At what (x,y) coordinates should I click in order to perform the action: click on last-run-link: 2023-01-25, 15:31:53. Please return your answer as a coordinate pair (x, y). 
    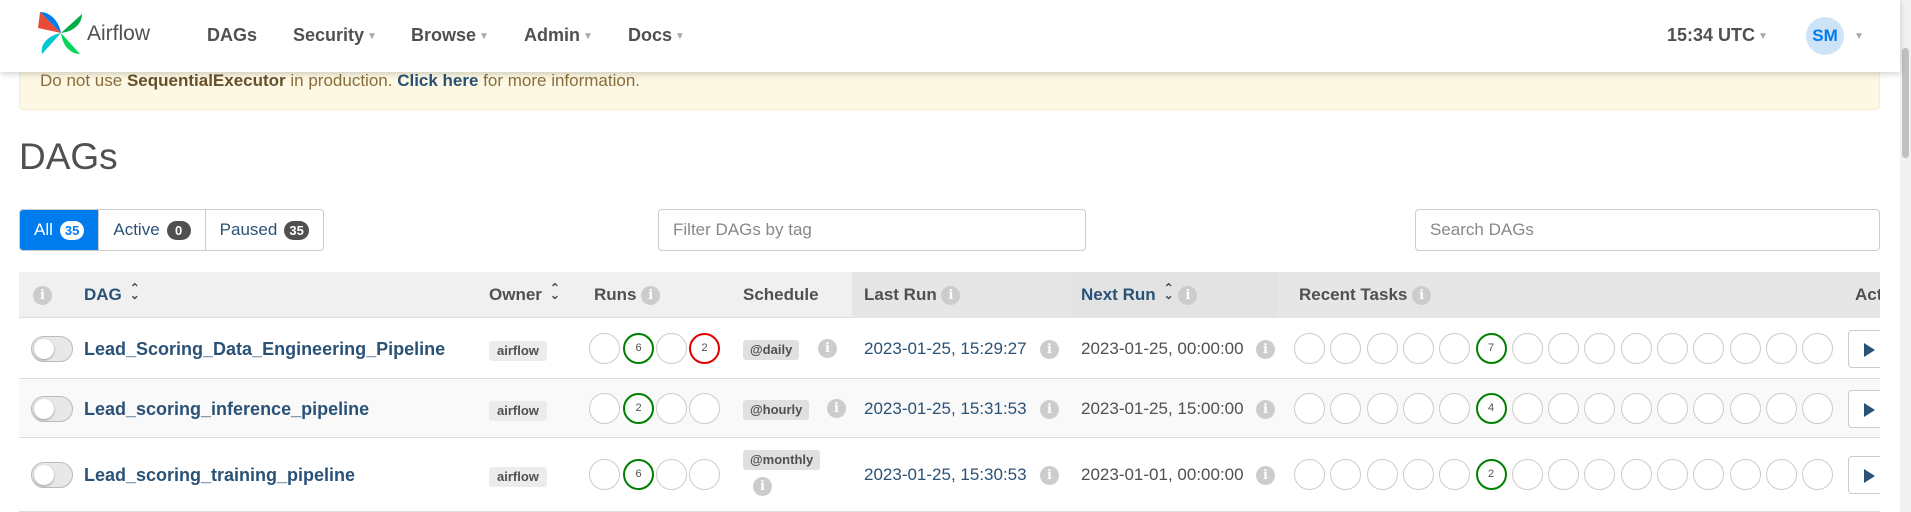
    Looking at the image, I should click on (945, 409).